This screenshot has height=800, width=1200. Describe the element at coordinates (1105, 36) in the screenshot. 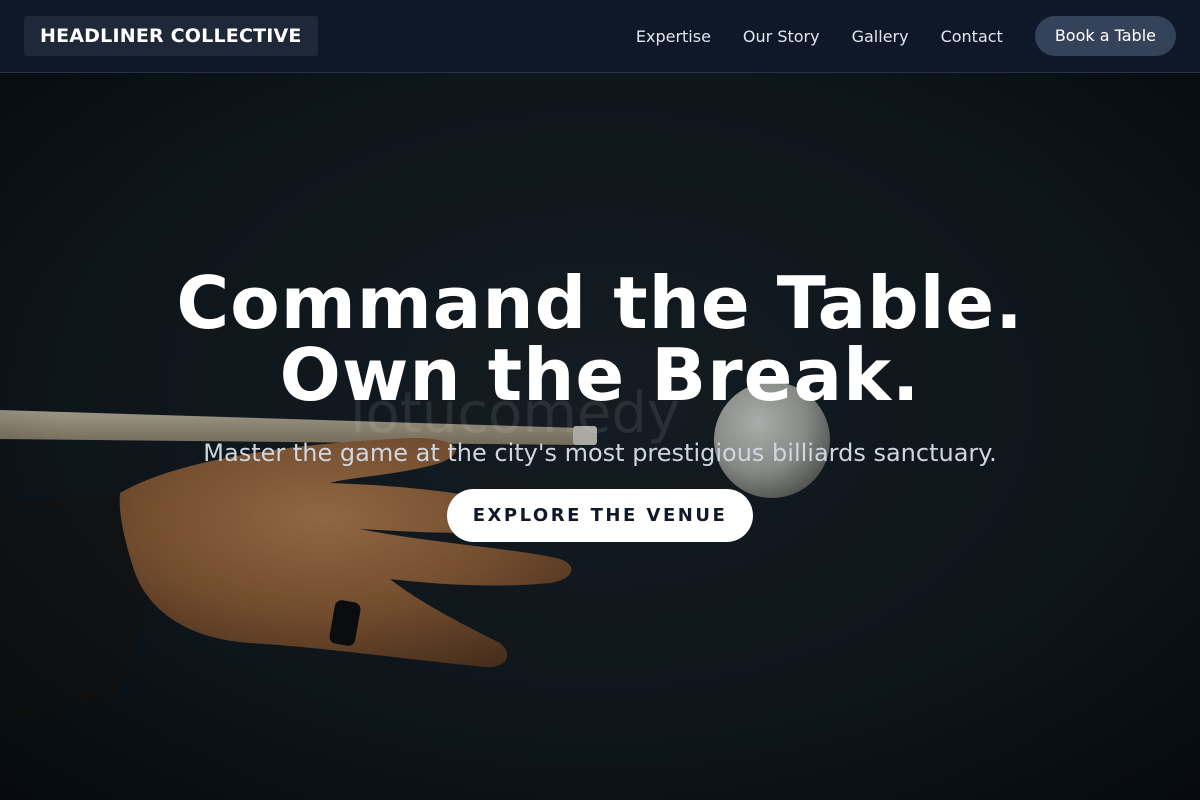

I see `book-a-table-button: Book a Table` at that location.